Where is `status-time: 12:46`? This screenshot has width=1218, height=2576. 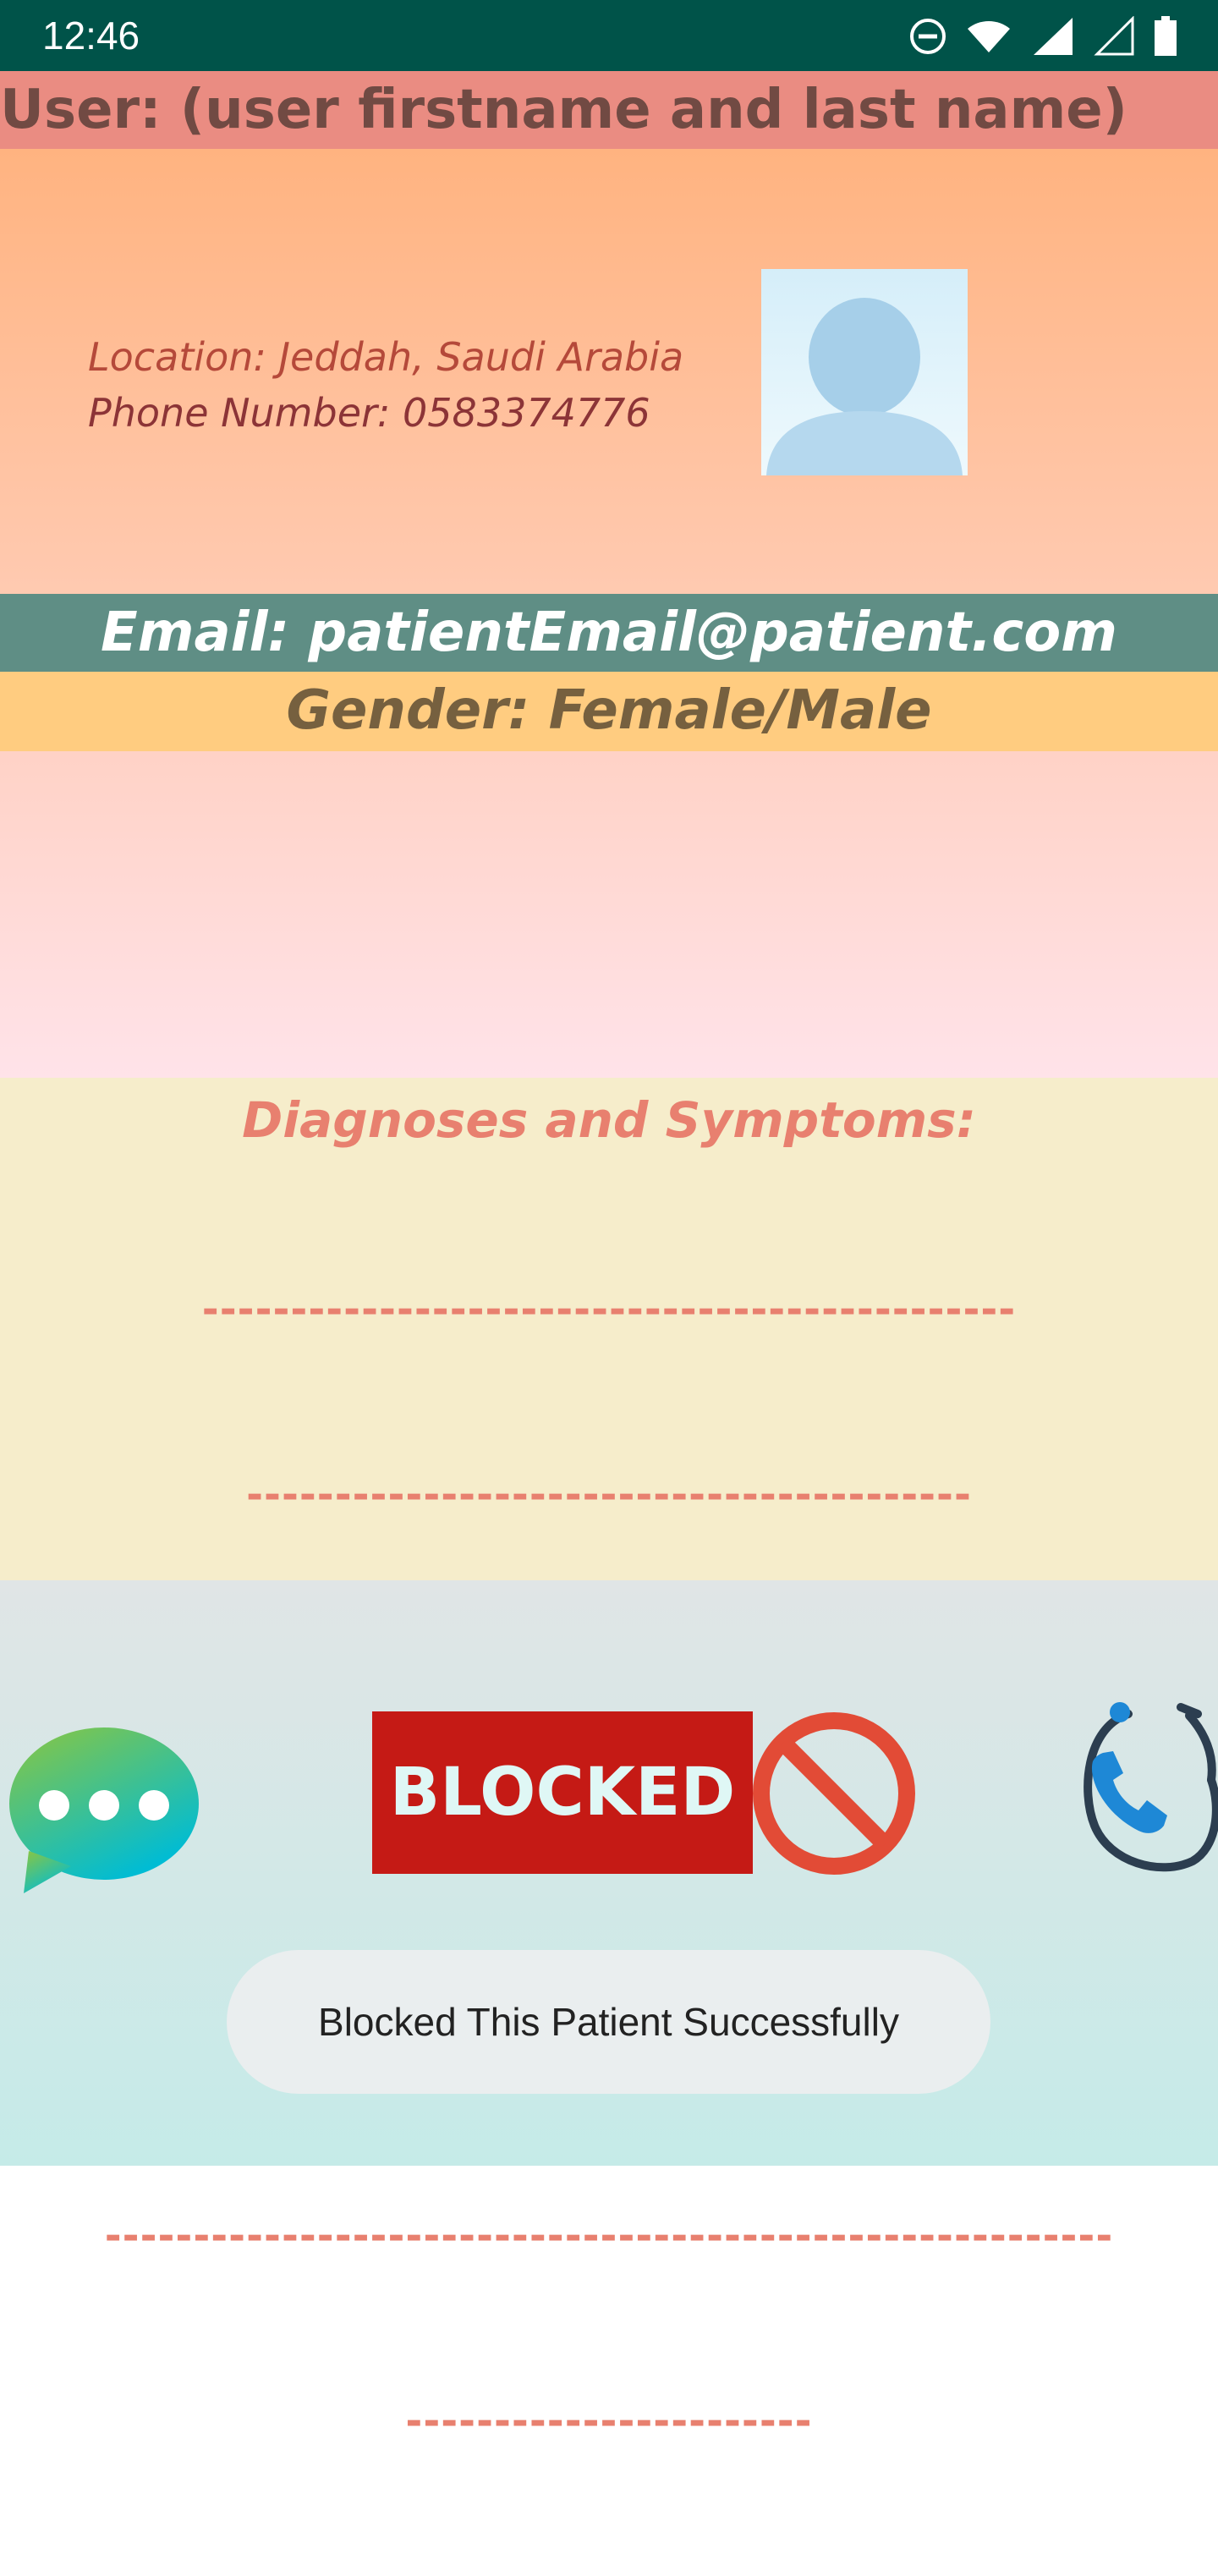
status-time: 12:46 is located at coordinates (91, 36).